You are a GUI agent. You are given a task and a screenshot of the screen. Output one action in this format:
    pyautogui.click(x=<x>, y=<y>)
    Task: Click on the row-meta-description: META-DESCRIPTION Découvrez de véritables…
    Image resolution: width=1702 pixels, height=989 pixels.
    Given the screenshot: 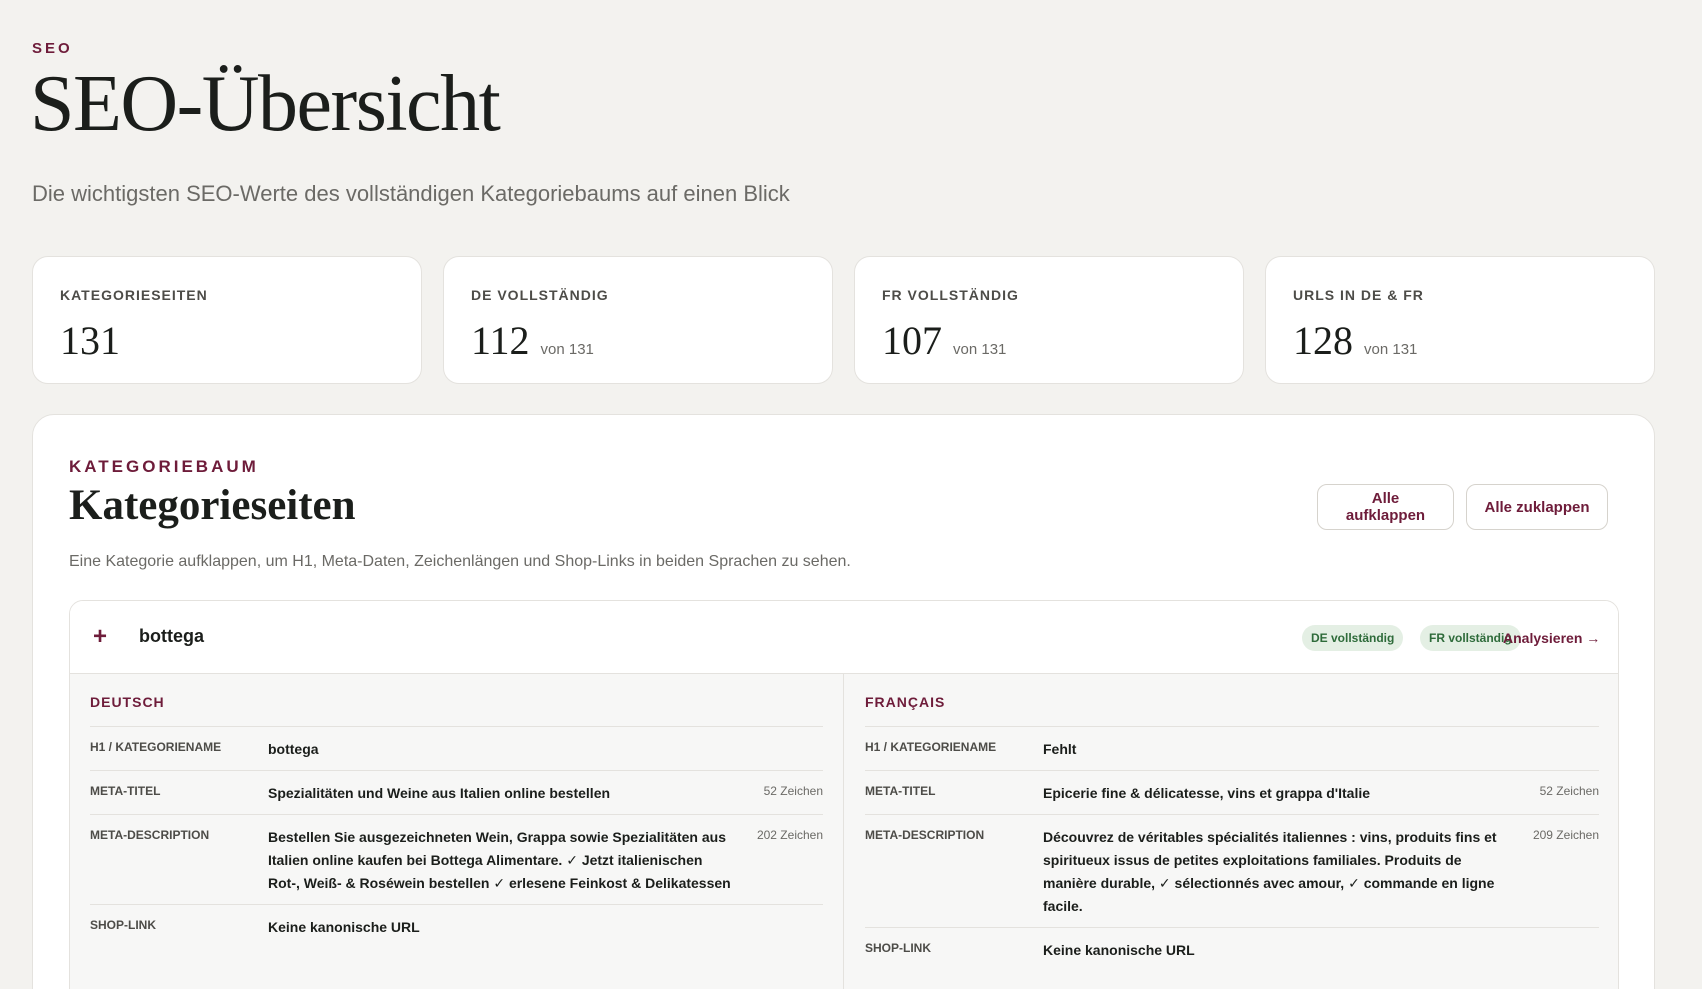 What is the action you would take?
    pyautogui.click(x=1232, y=870)
    